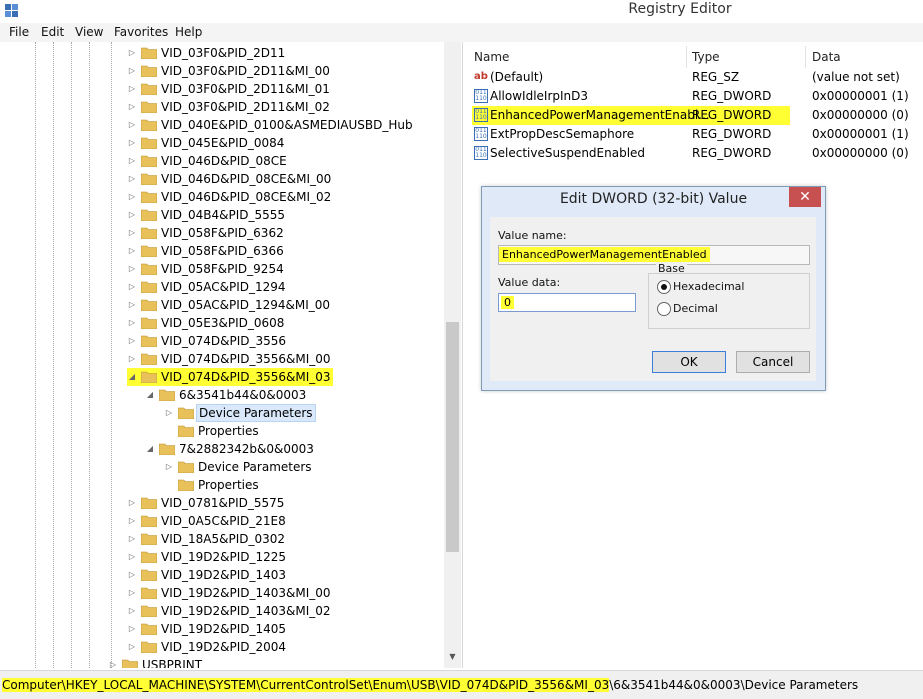 The height and width of the screenshot is (699, 923). What do you see at coordinates (708, 286) in the screenshot?
I see `hexadecimal-label: Hexadecimal` at bounding box center [708, 286].